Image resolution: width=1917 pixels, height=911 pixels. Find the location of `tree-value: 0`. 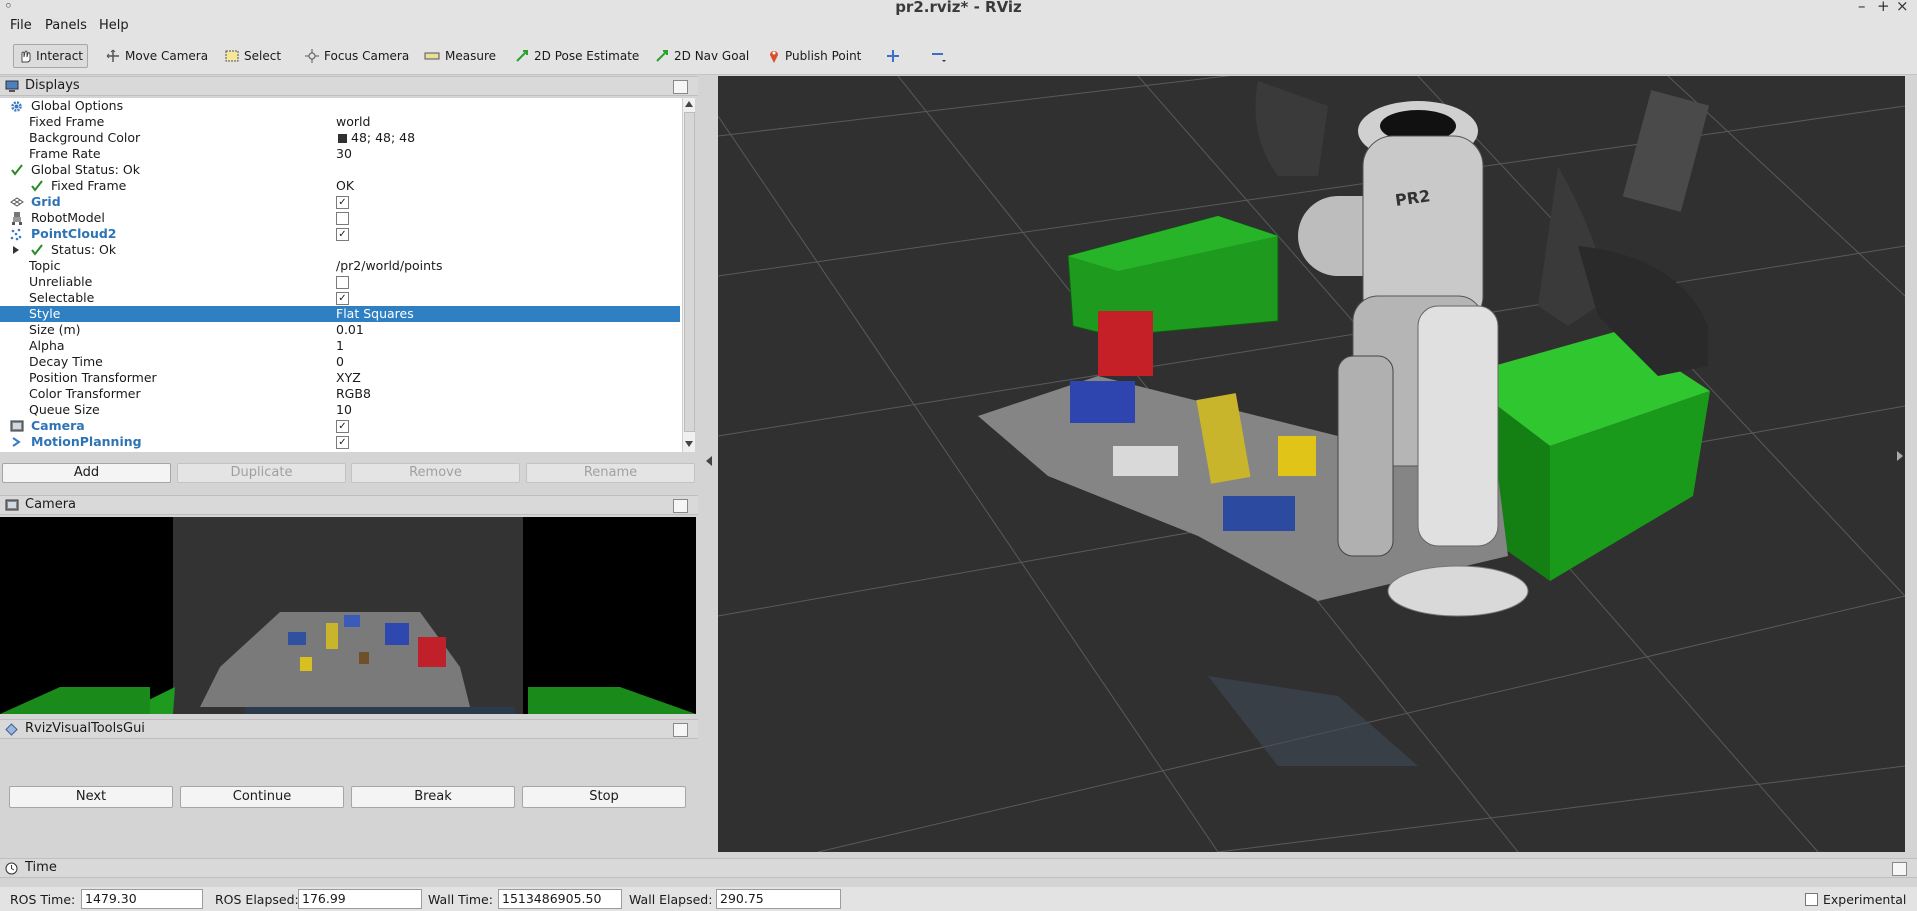

tree-value: 0 is located at coordinates (340, 361).